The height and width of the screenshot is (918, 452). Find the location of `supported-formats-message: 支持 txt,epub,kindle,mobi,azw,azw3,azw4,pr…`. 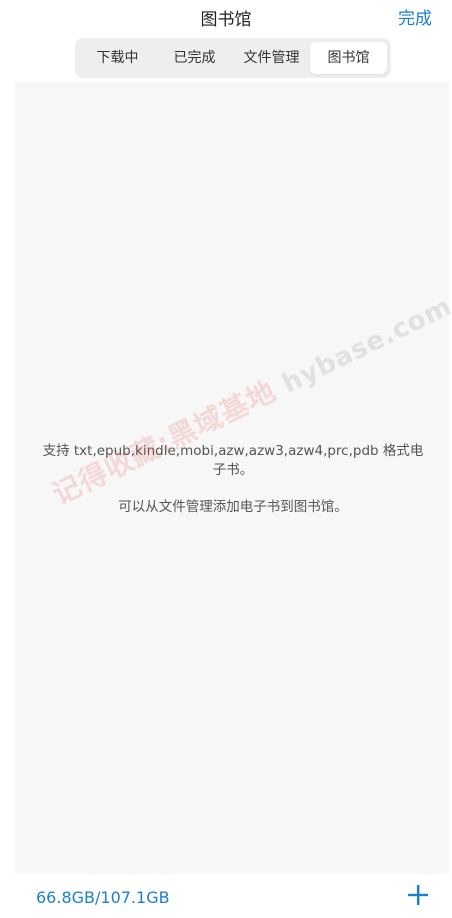

supported-formats-message: 支持 txt,epub,kindle,mobi,azw,azw3,azw4,pr… is located at coordinates (233, 460).